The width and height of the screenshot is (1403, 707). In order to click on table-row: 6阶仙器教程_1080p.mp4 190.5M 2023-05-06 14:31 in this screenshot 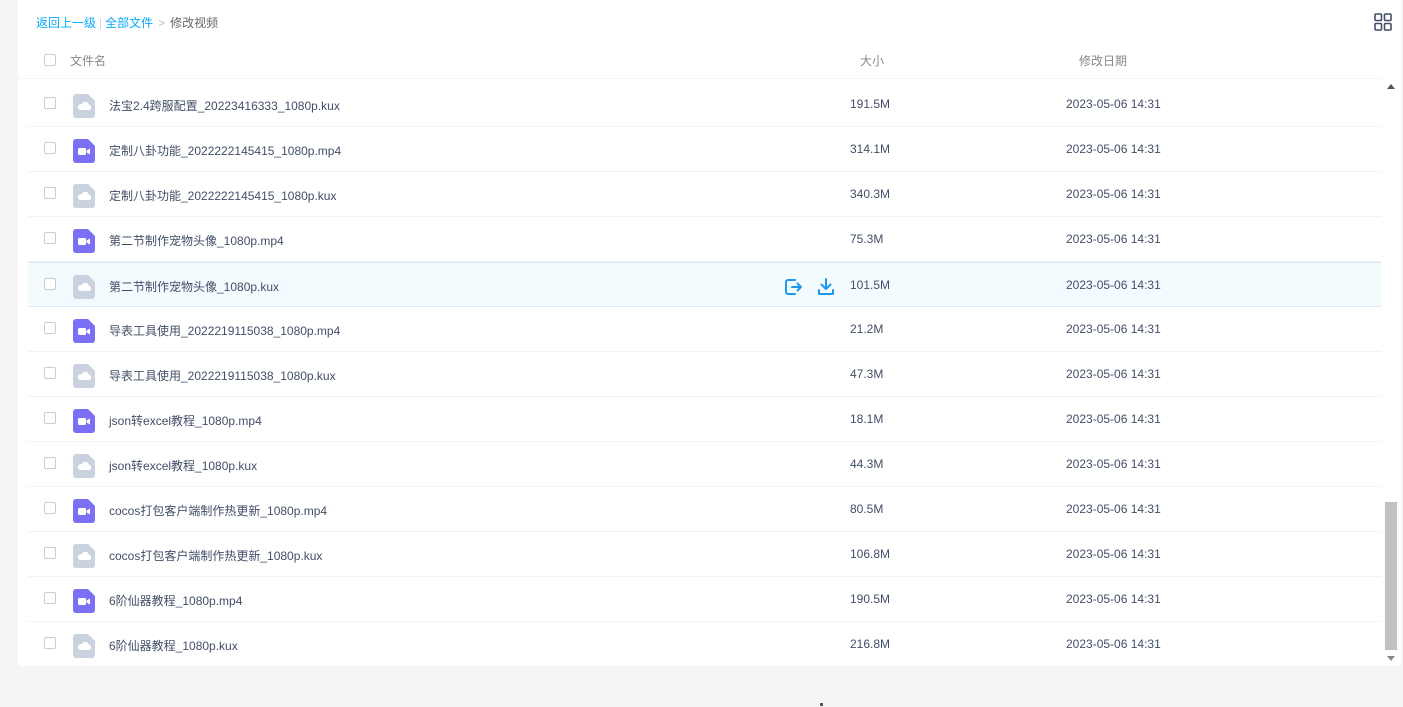, I will do `click(704, 599)`.